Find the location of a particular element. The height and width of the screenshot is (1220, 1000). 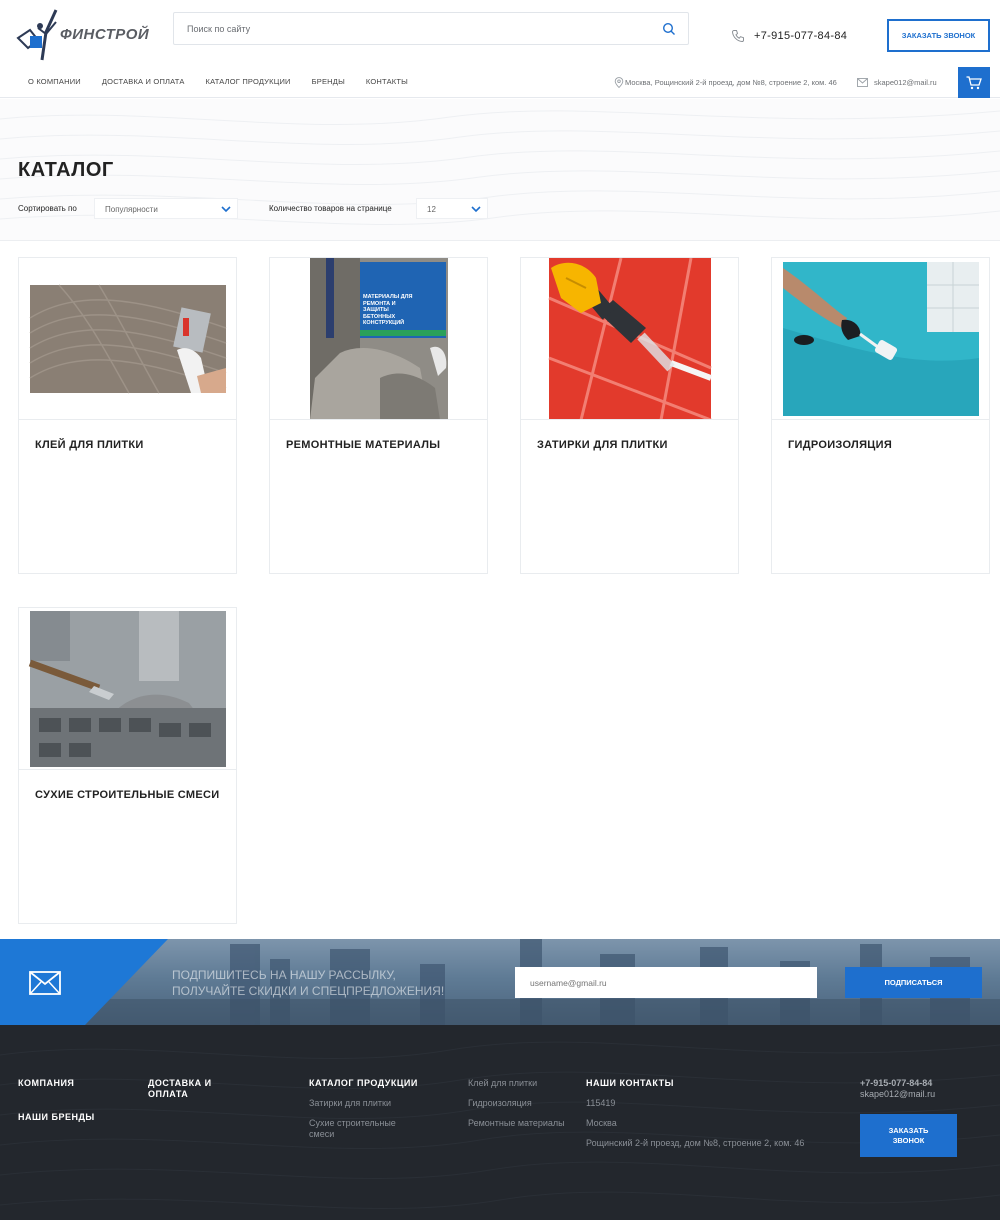

header-phone: +7-915-077-84-84 is located at coordinates (800, 36).